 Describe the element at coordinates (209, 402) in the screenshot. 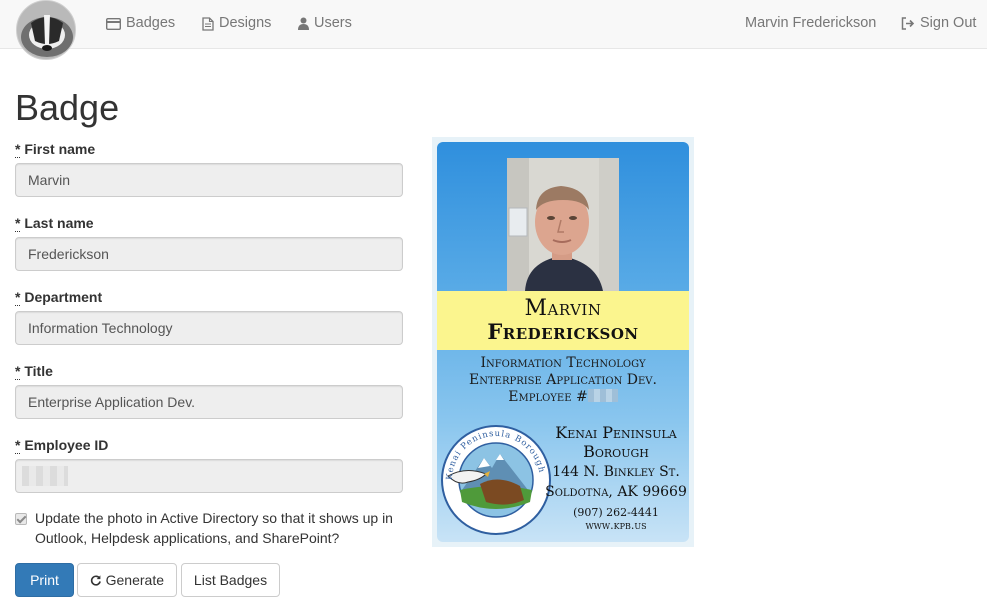

I see `title-input` at that location.